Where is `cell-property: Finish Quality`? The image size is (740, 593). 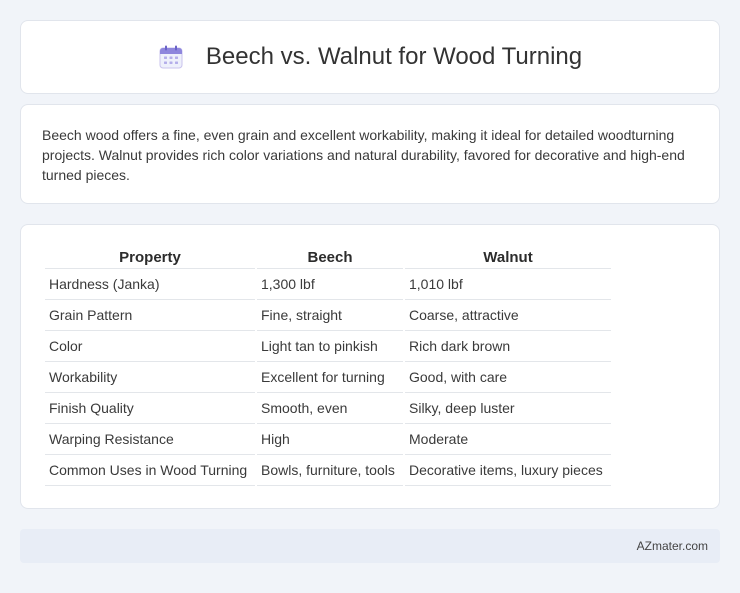 cell-property: Finish Quality is located at coordinates (150, 408).